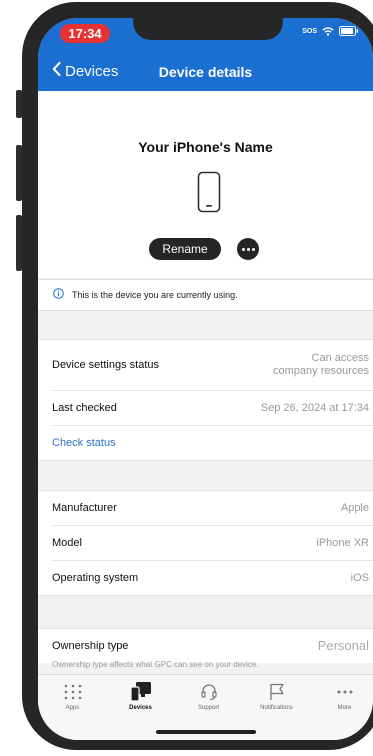  I want to click on tab-notifications: Notifications, so click(276, 696).